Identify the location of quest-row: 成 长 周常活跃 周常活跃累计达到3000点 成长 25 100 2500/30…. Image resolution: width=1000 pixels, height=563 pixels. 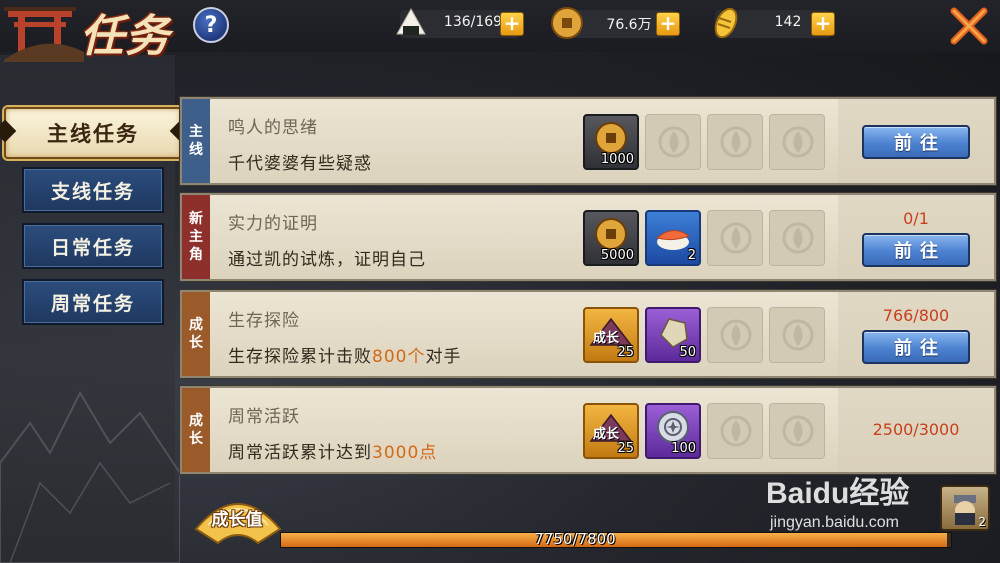
(588, 430).